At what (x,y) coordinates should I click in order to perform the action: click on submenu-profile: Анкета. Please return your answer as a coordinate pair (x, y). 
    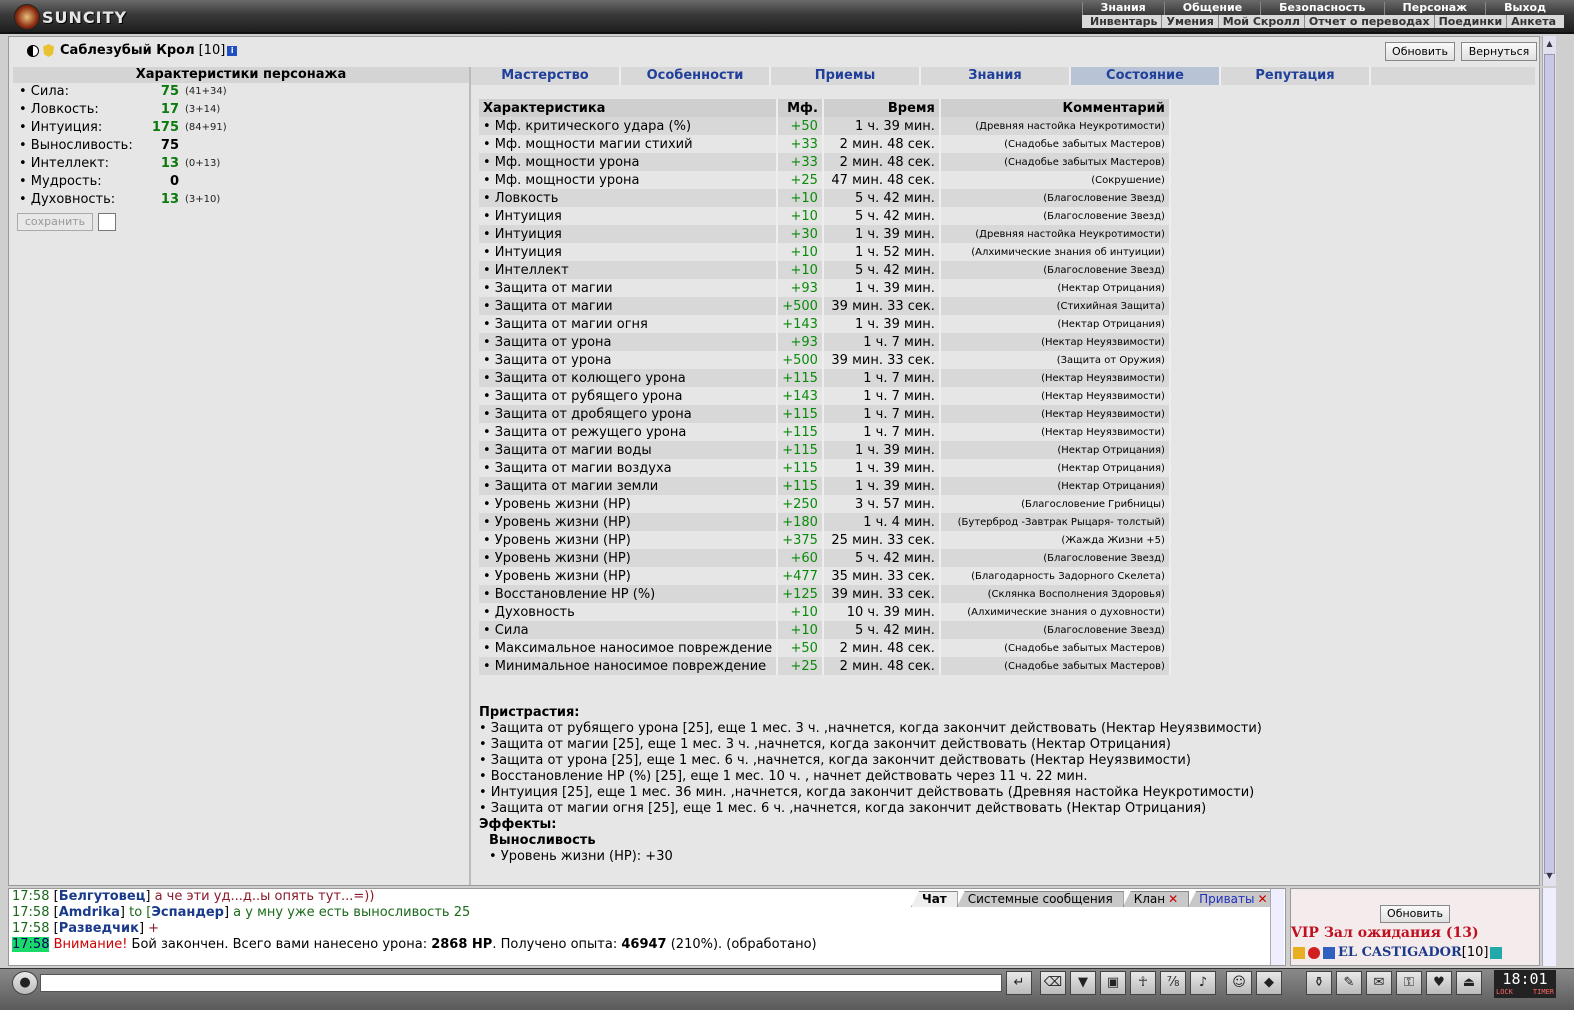
    Looking at the image, I should click on (1533, 21).